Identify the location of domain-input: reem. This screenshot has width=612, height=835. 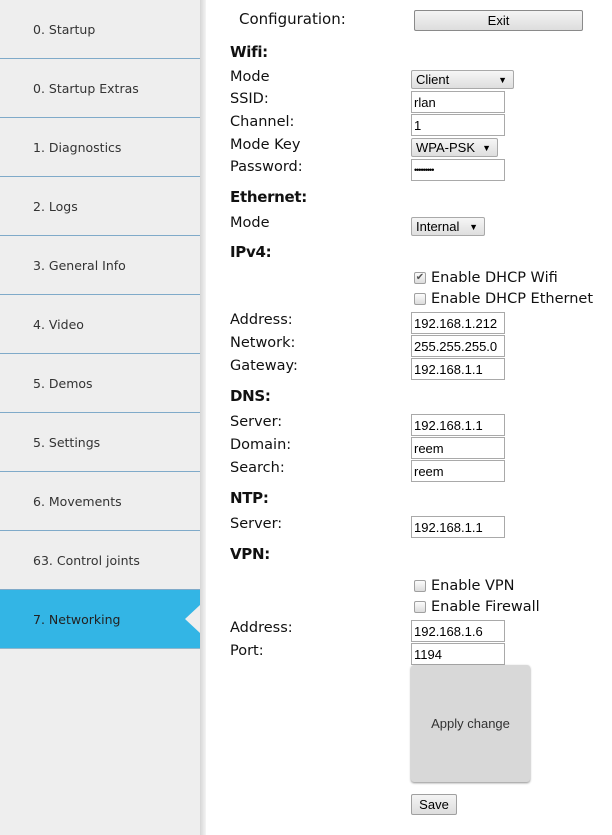
(458, 448).